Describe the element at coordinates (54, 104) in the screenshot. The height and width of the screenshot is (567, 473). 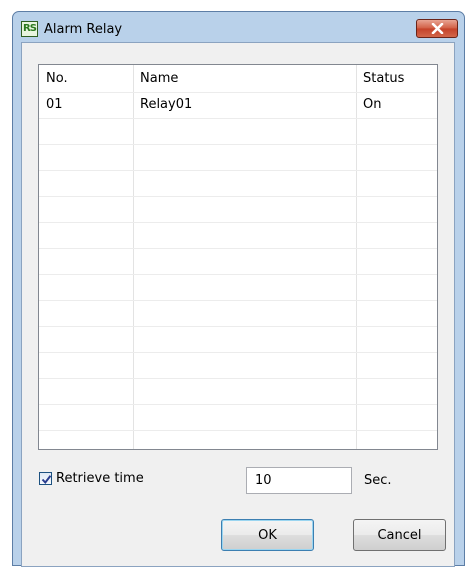
I see `cell-no: 01` at that location.